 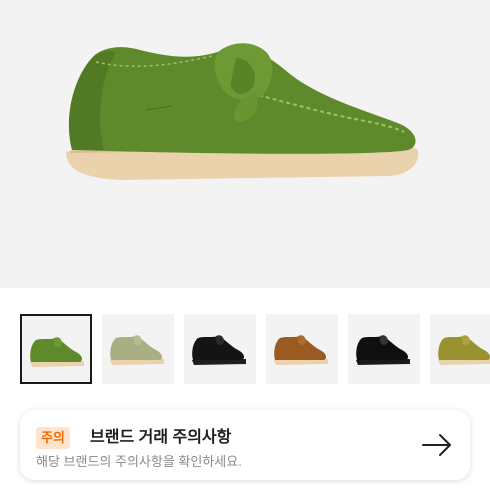 What do you see at coordinates (437, 445) in the screenshot?
I see `arrow-right-icon` at bounding box center [437, 445].